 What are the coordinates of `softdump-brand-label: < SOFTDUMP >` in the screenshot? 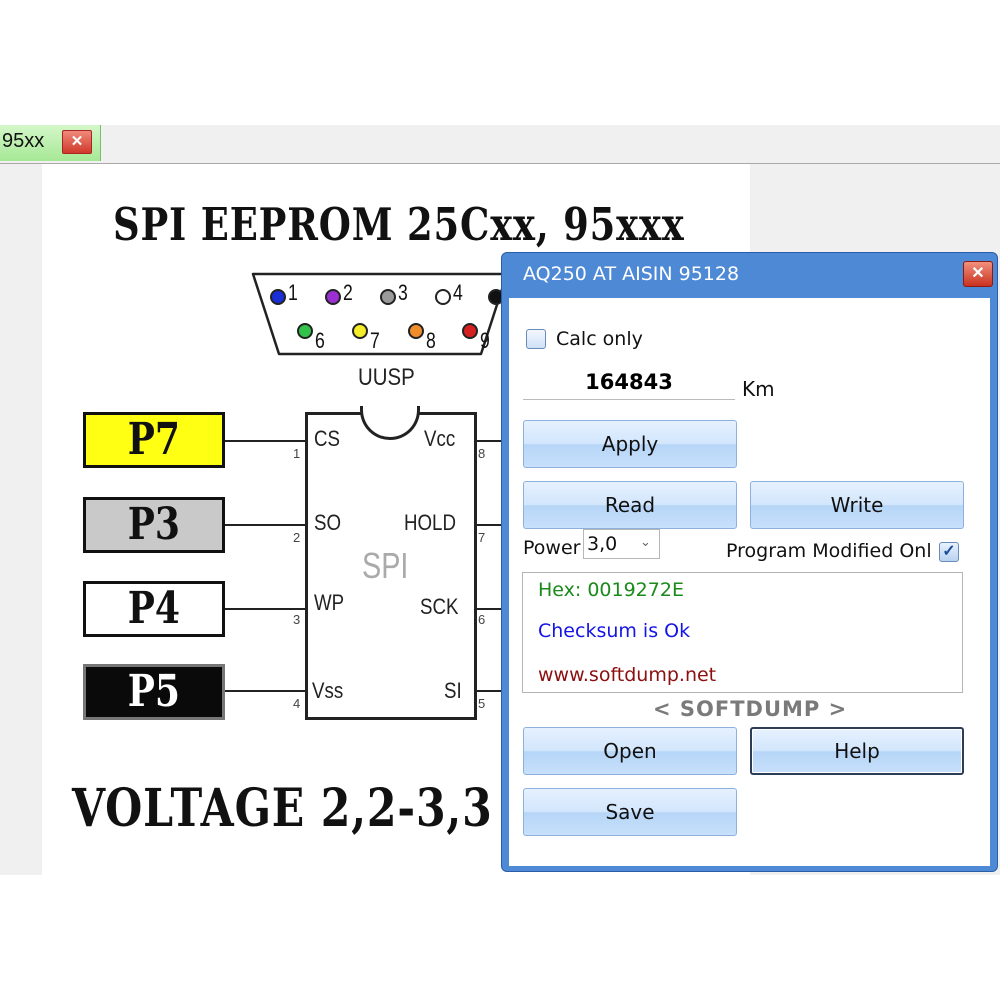 It's located at (750, 709).